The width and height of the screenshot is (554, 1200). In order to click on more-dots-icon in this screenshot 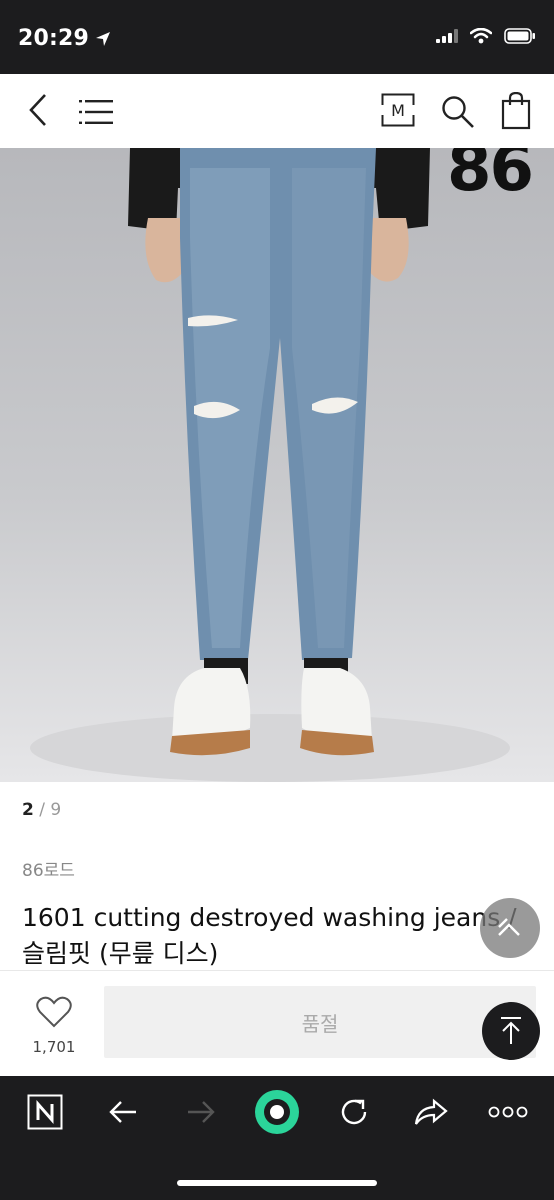, I will do `click(508, 1112)`.